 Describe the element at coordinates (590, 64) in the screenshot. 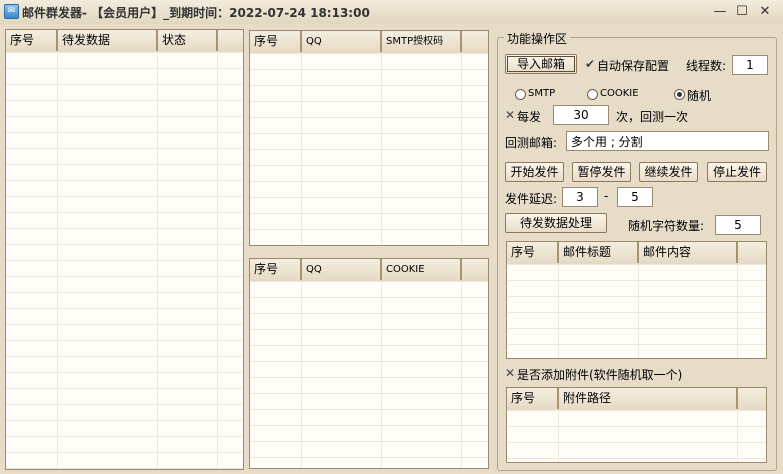

I see `autosave-checkbox: ✔` at that location.